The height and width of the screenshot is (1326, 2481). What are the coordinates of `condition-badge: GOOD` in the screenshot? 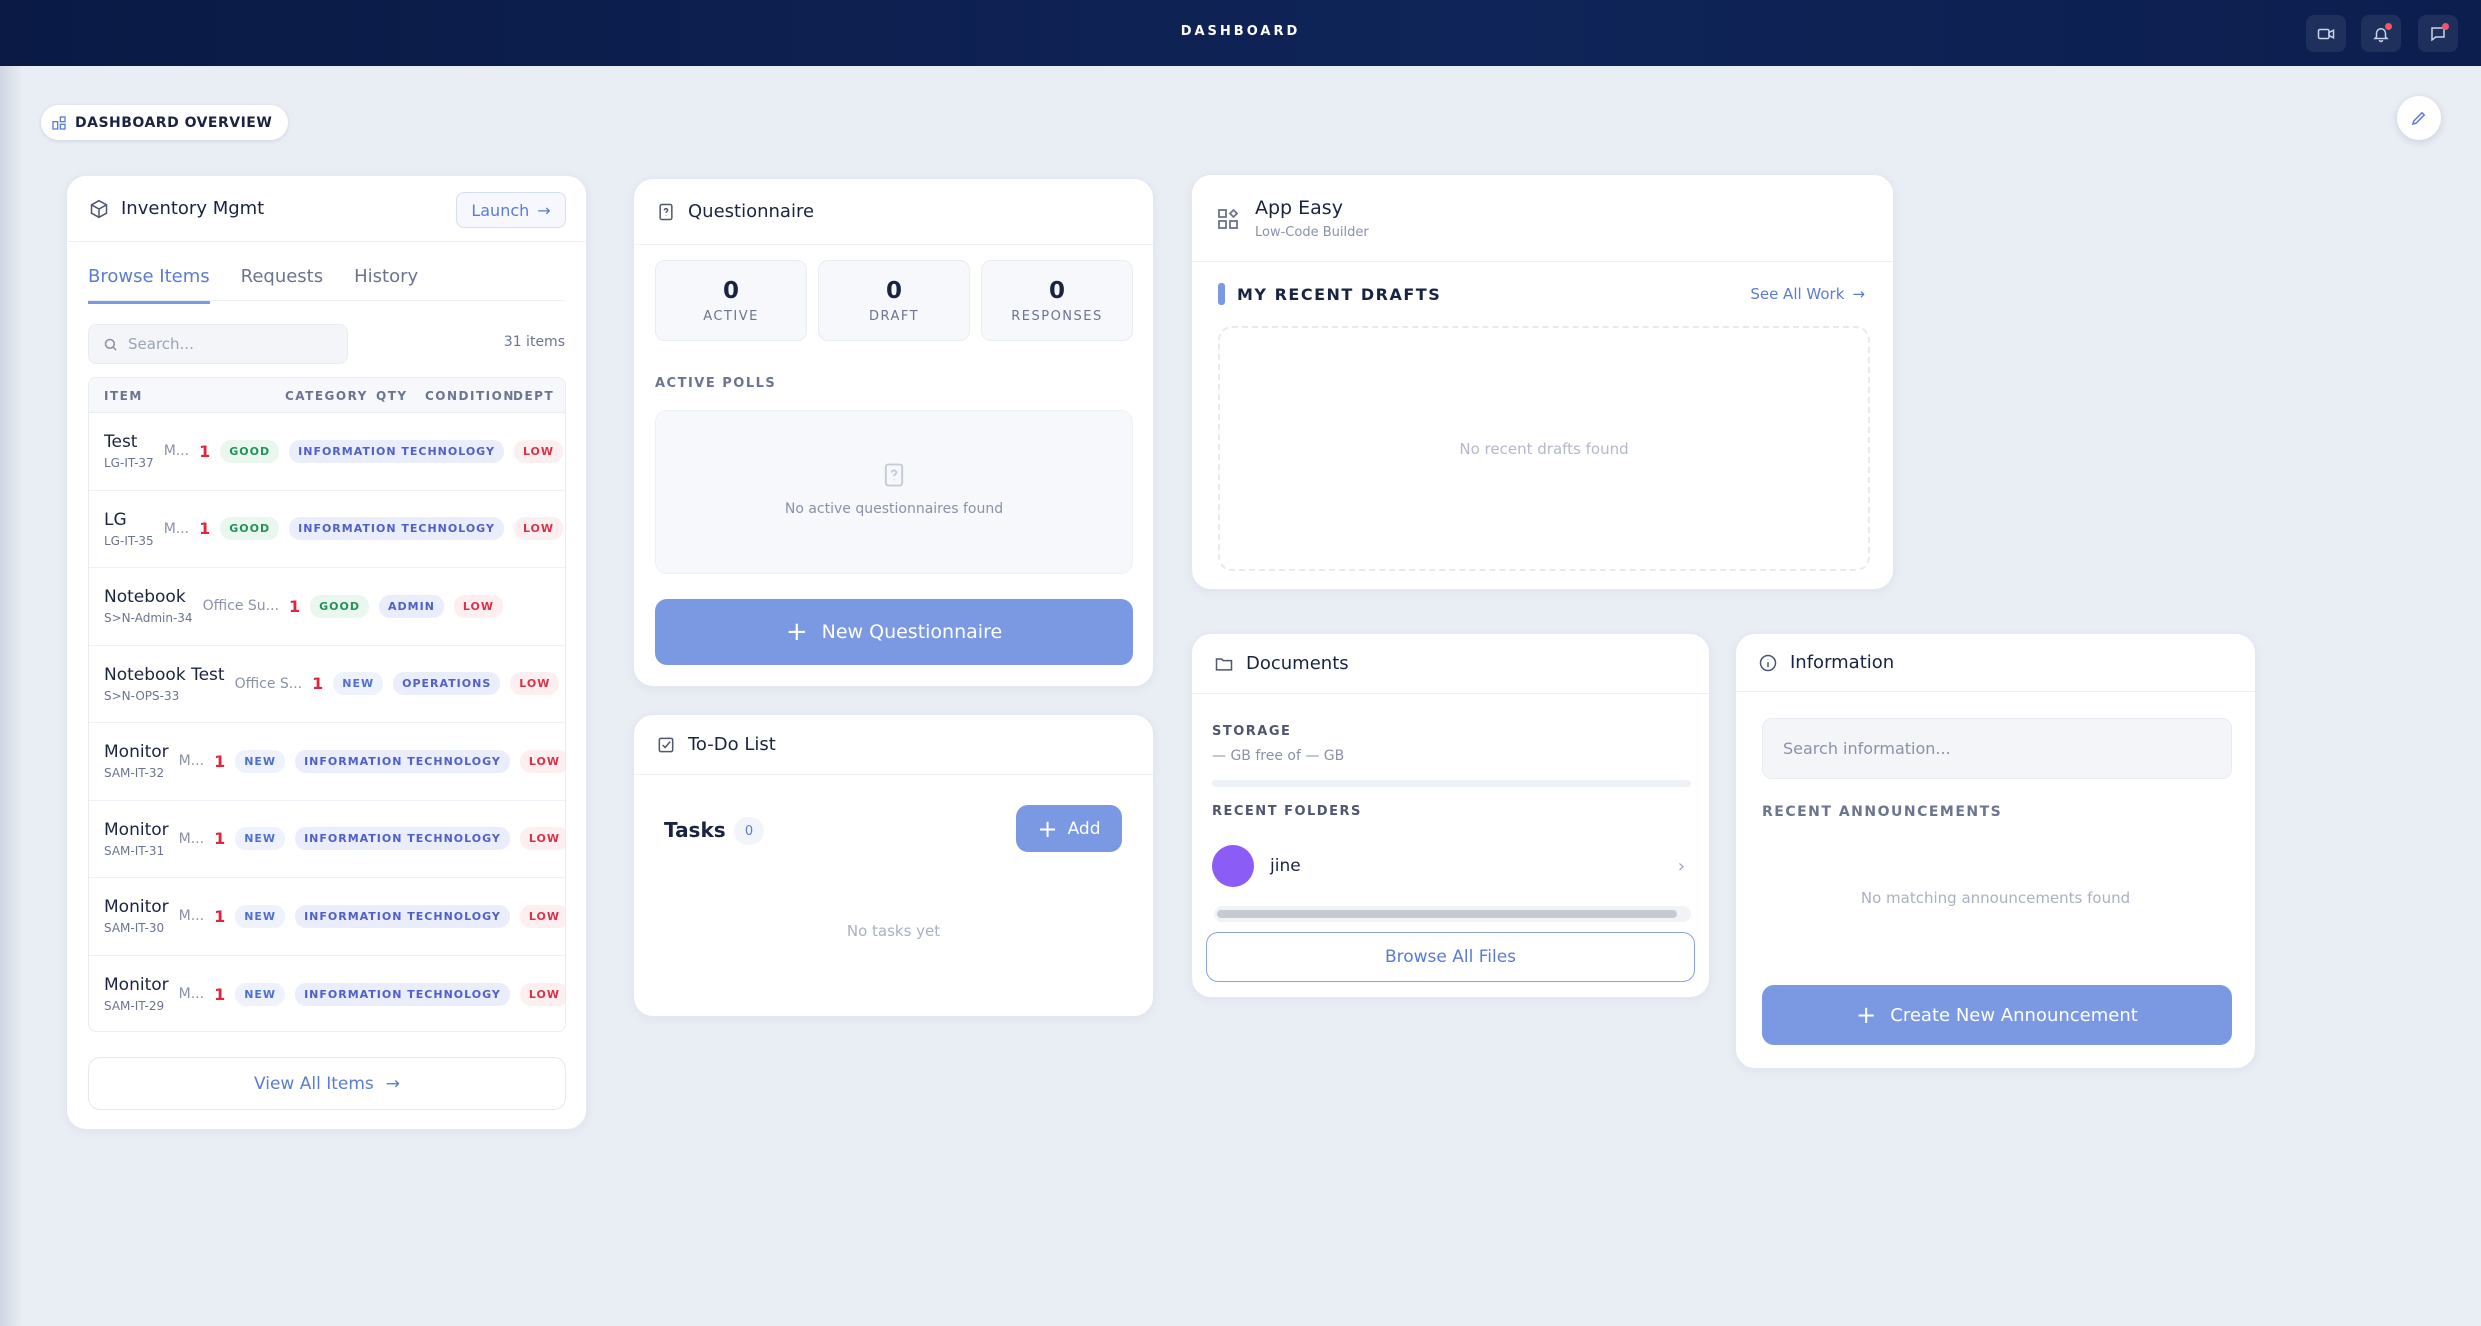 It's located at (250, 529).